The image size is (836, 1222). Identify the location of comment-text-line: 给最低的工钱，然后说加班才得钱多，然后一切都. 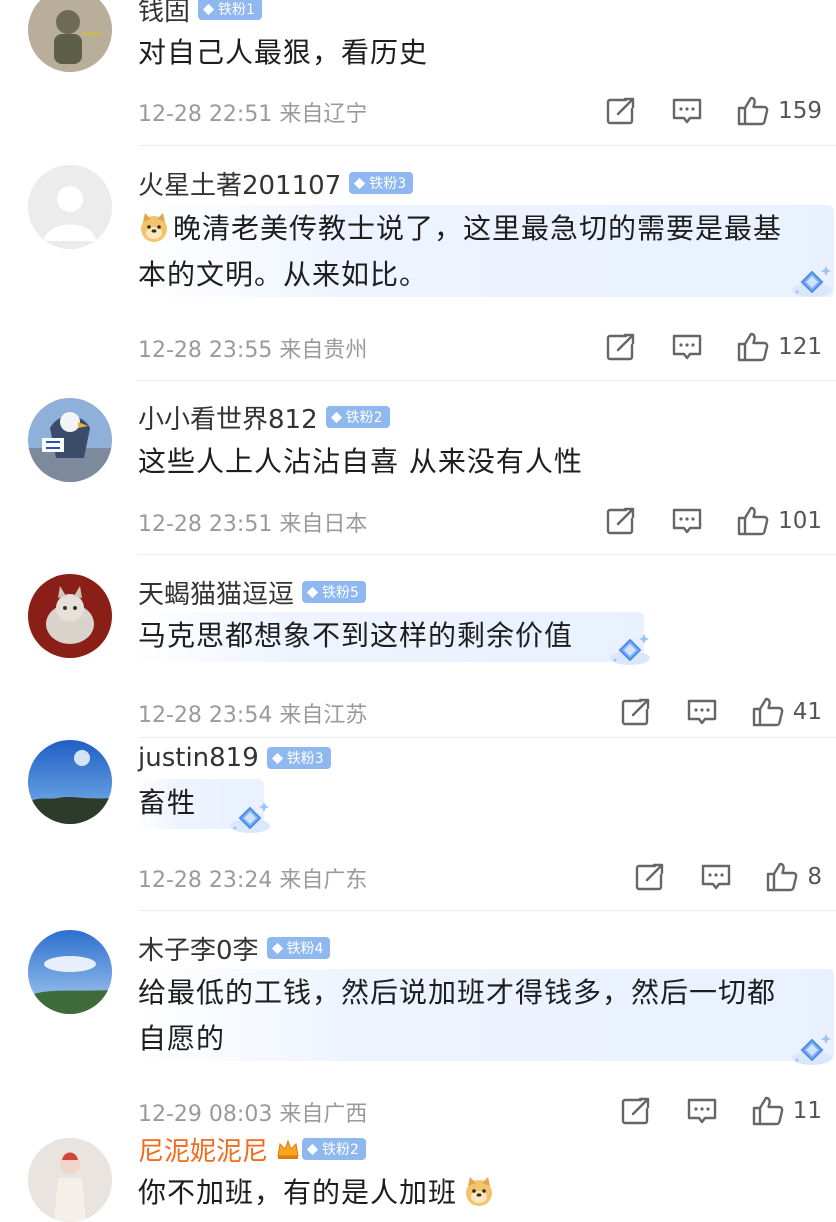
(457, 992).